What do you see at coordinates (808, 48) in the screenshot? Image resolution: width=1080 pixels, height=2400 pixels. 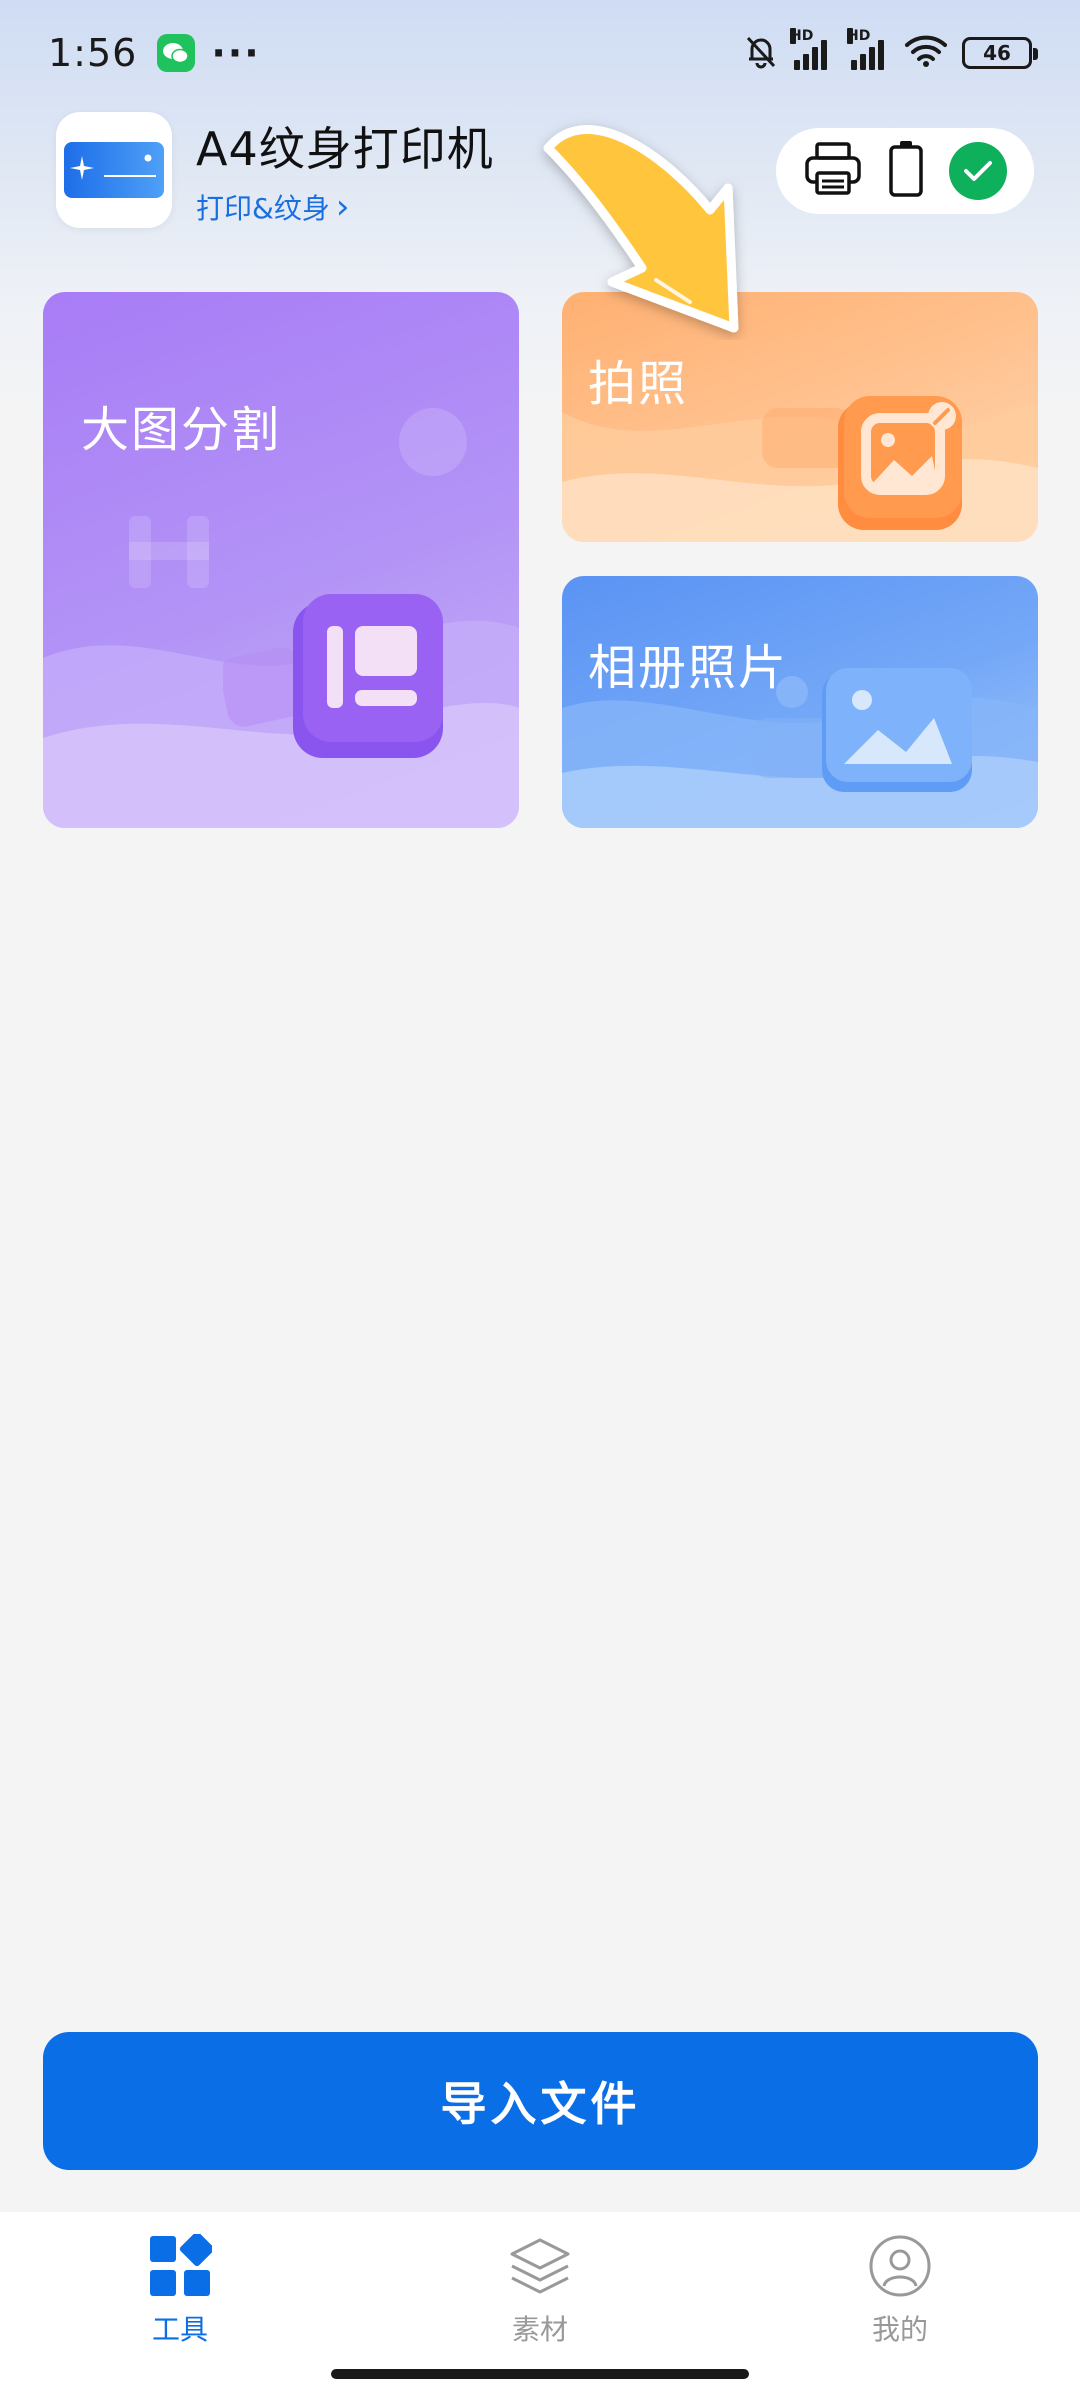 I see `signal-1-icon: HD` at bounding box center [808, 48].